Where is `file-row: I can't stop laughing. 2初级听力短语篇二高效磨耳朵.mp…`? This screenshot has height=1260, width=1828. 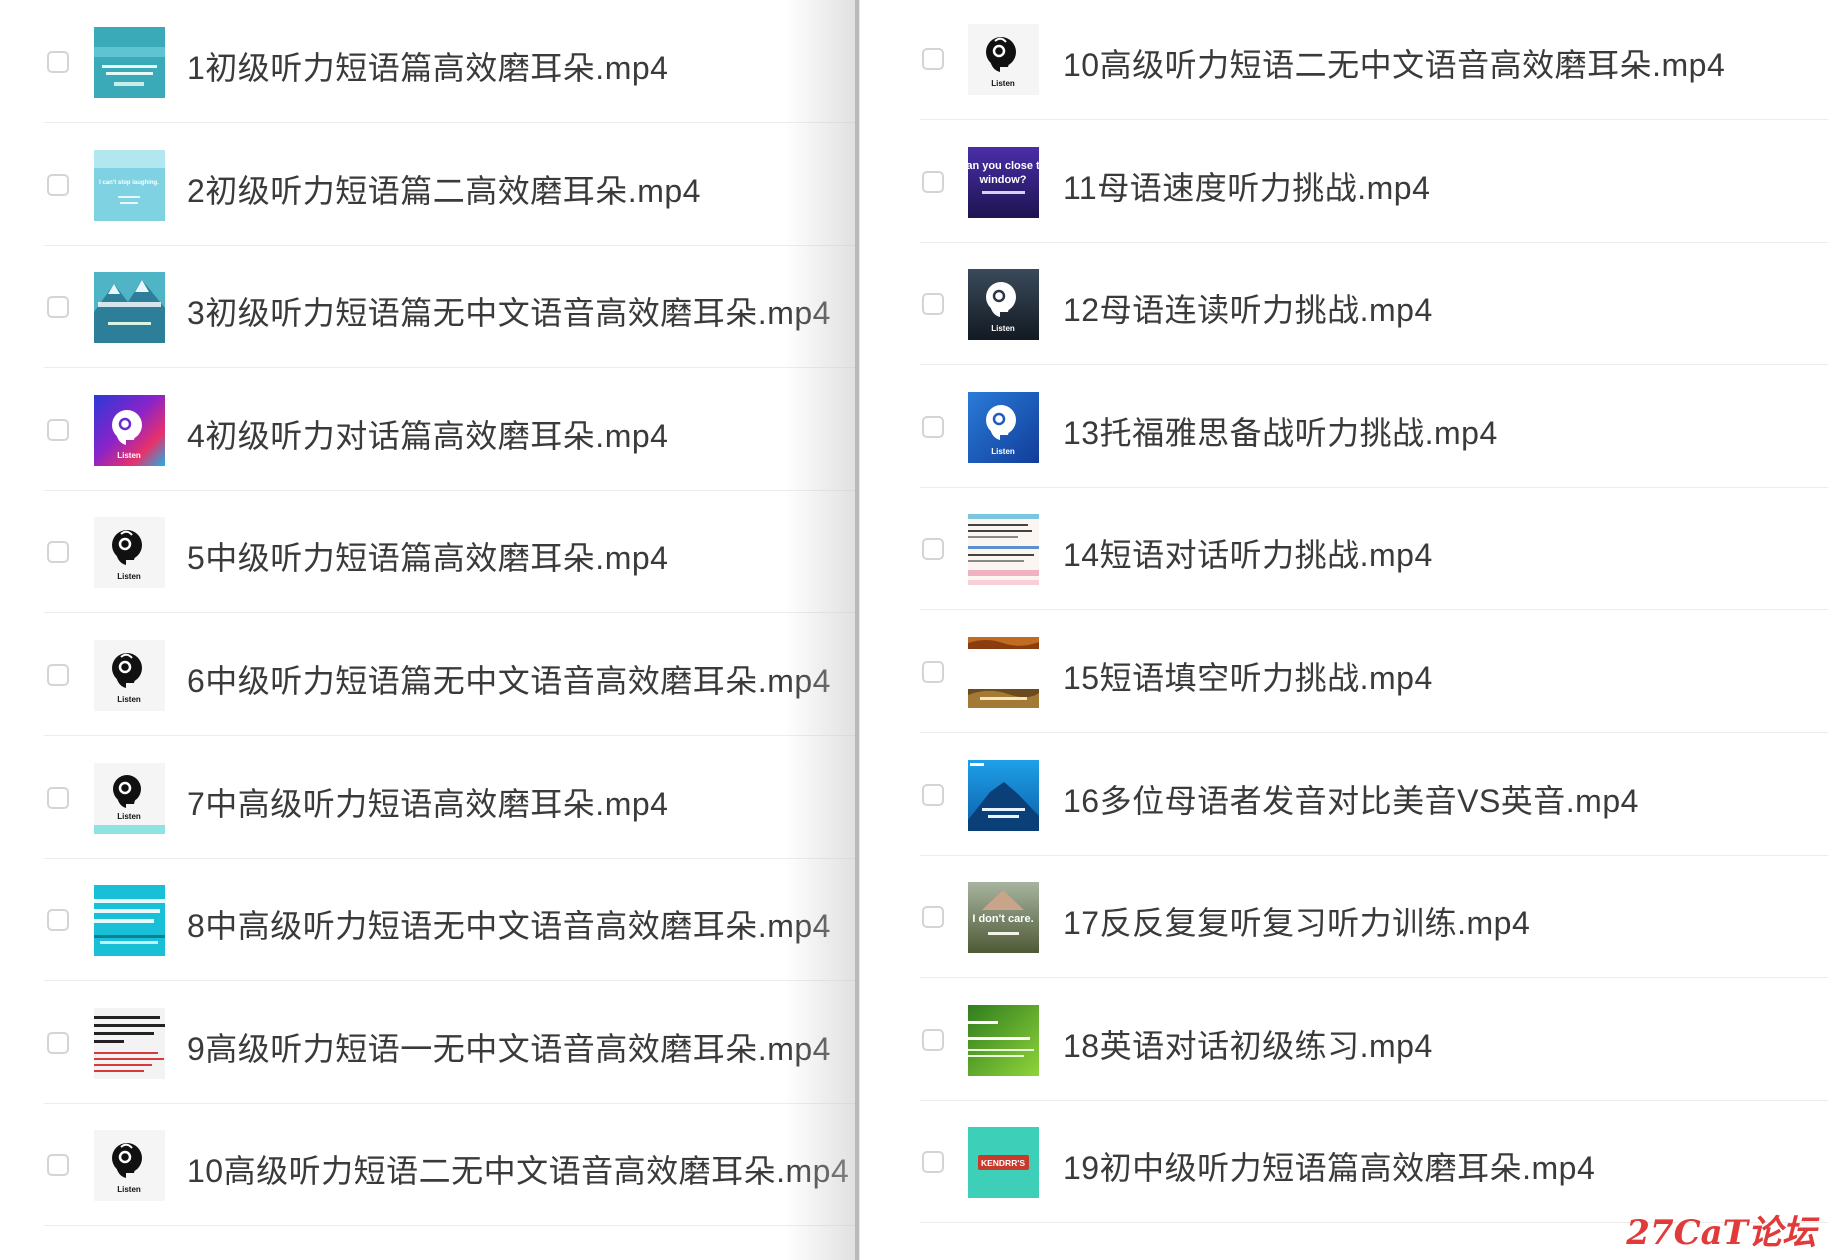
file-row: I can't stop laughing. 2初级听力短语篇二高效磨耳朵.mp… is located at coordinates (427, 185).